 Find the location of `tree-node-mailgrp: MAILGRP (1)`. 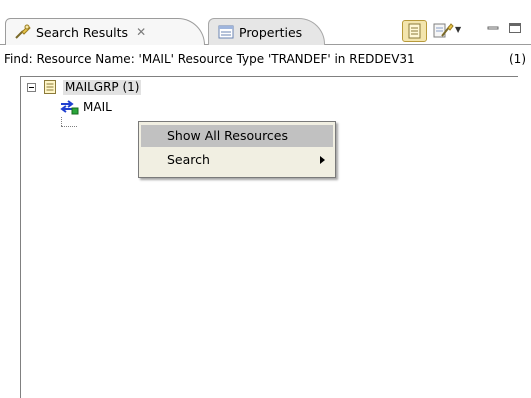

tree-node-mailgrp: MAILGRP (1) is located at coordinates (84, 87).